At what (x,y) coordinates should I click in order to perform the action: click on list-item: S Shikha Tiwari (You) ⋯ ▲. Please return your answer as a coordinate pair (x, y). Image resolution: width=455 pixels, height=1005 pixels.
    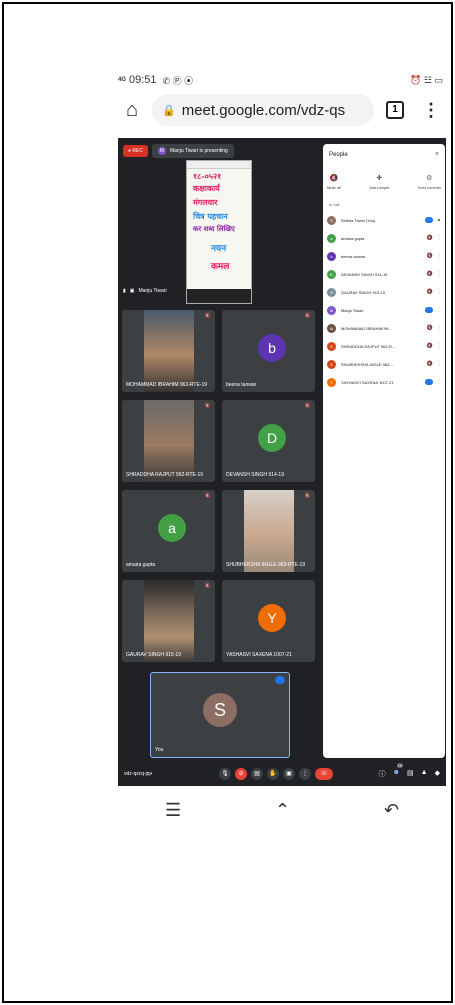
    Looking at the image, I should click on (385, 220).